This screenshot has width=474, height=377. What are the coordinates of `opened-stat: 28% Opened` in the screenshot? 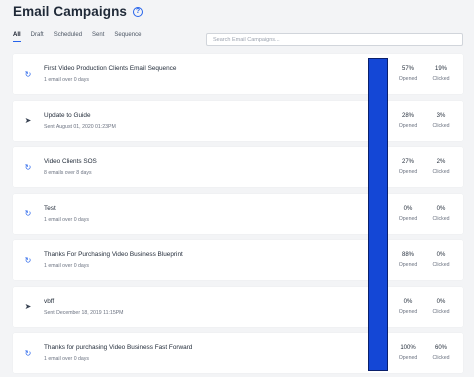 It's located at (408, 121).